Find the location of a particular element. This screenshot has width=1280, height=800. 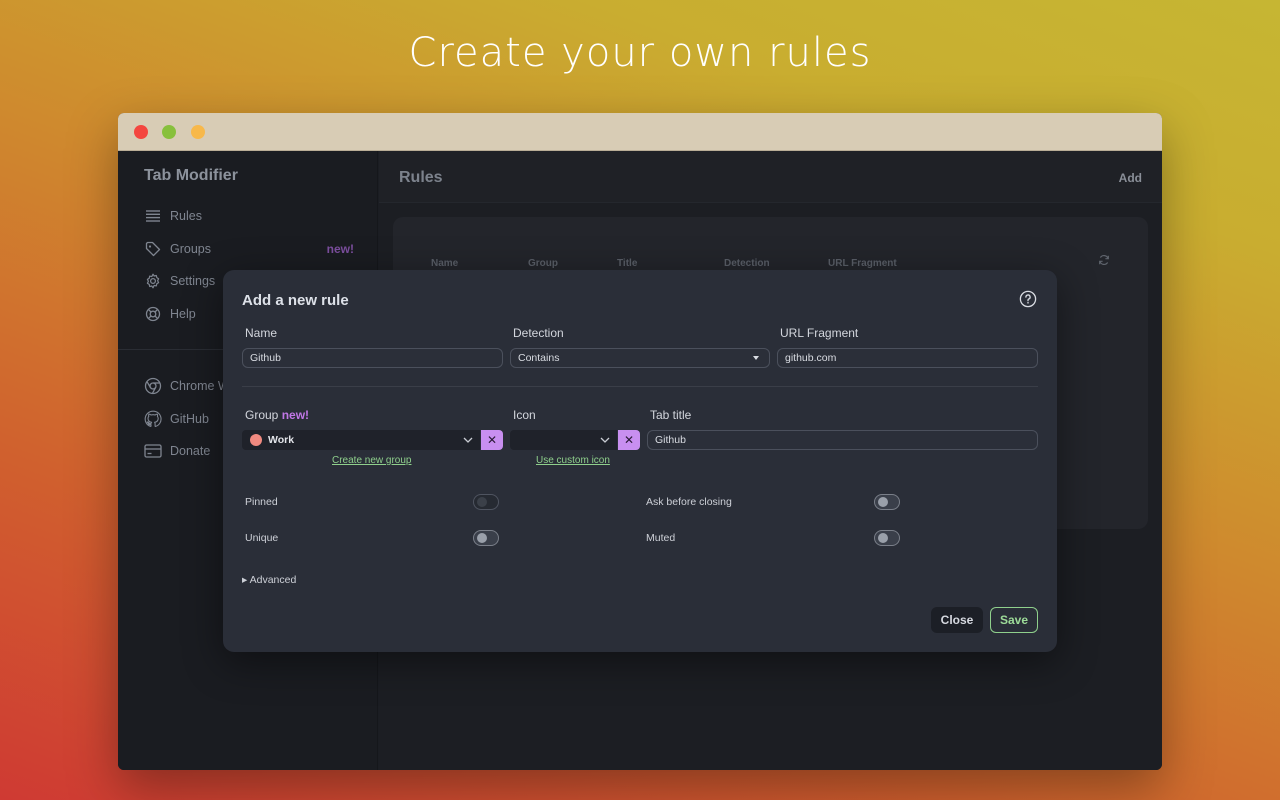

detection-value: Contains is located at coordinates (539, 358).